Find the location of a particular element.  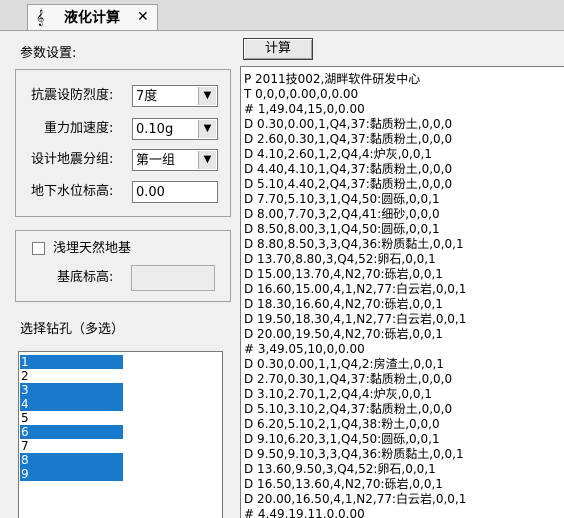

output-line: D 16.60,15.00,4,1,N2,77:白云岩,0,0,1 is located at coordinates (355, 289).